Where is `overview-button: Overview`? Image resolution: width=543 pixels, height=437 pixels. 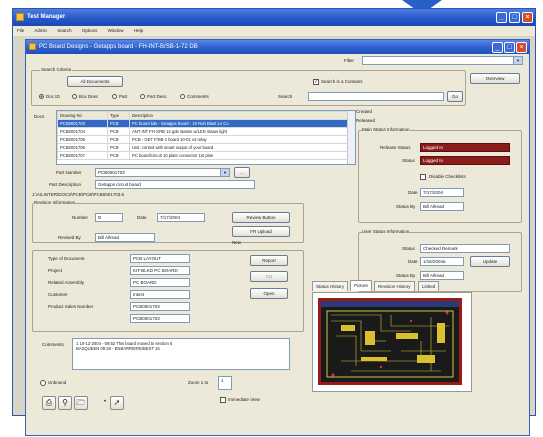 overview-button: Overview is located at coordinates (495, 78).